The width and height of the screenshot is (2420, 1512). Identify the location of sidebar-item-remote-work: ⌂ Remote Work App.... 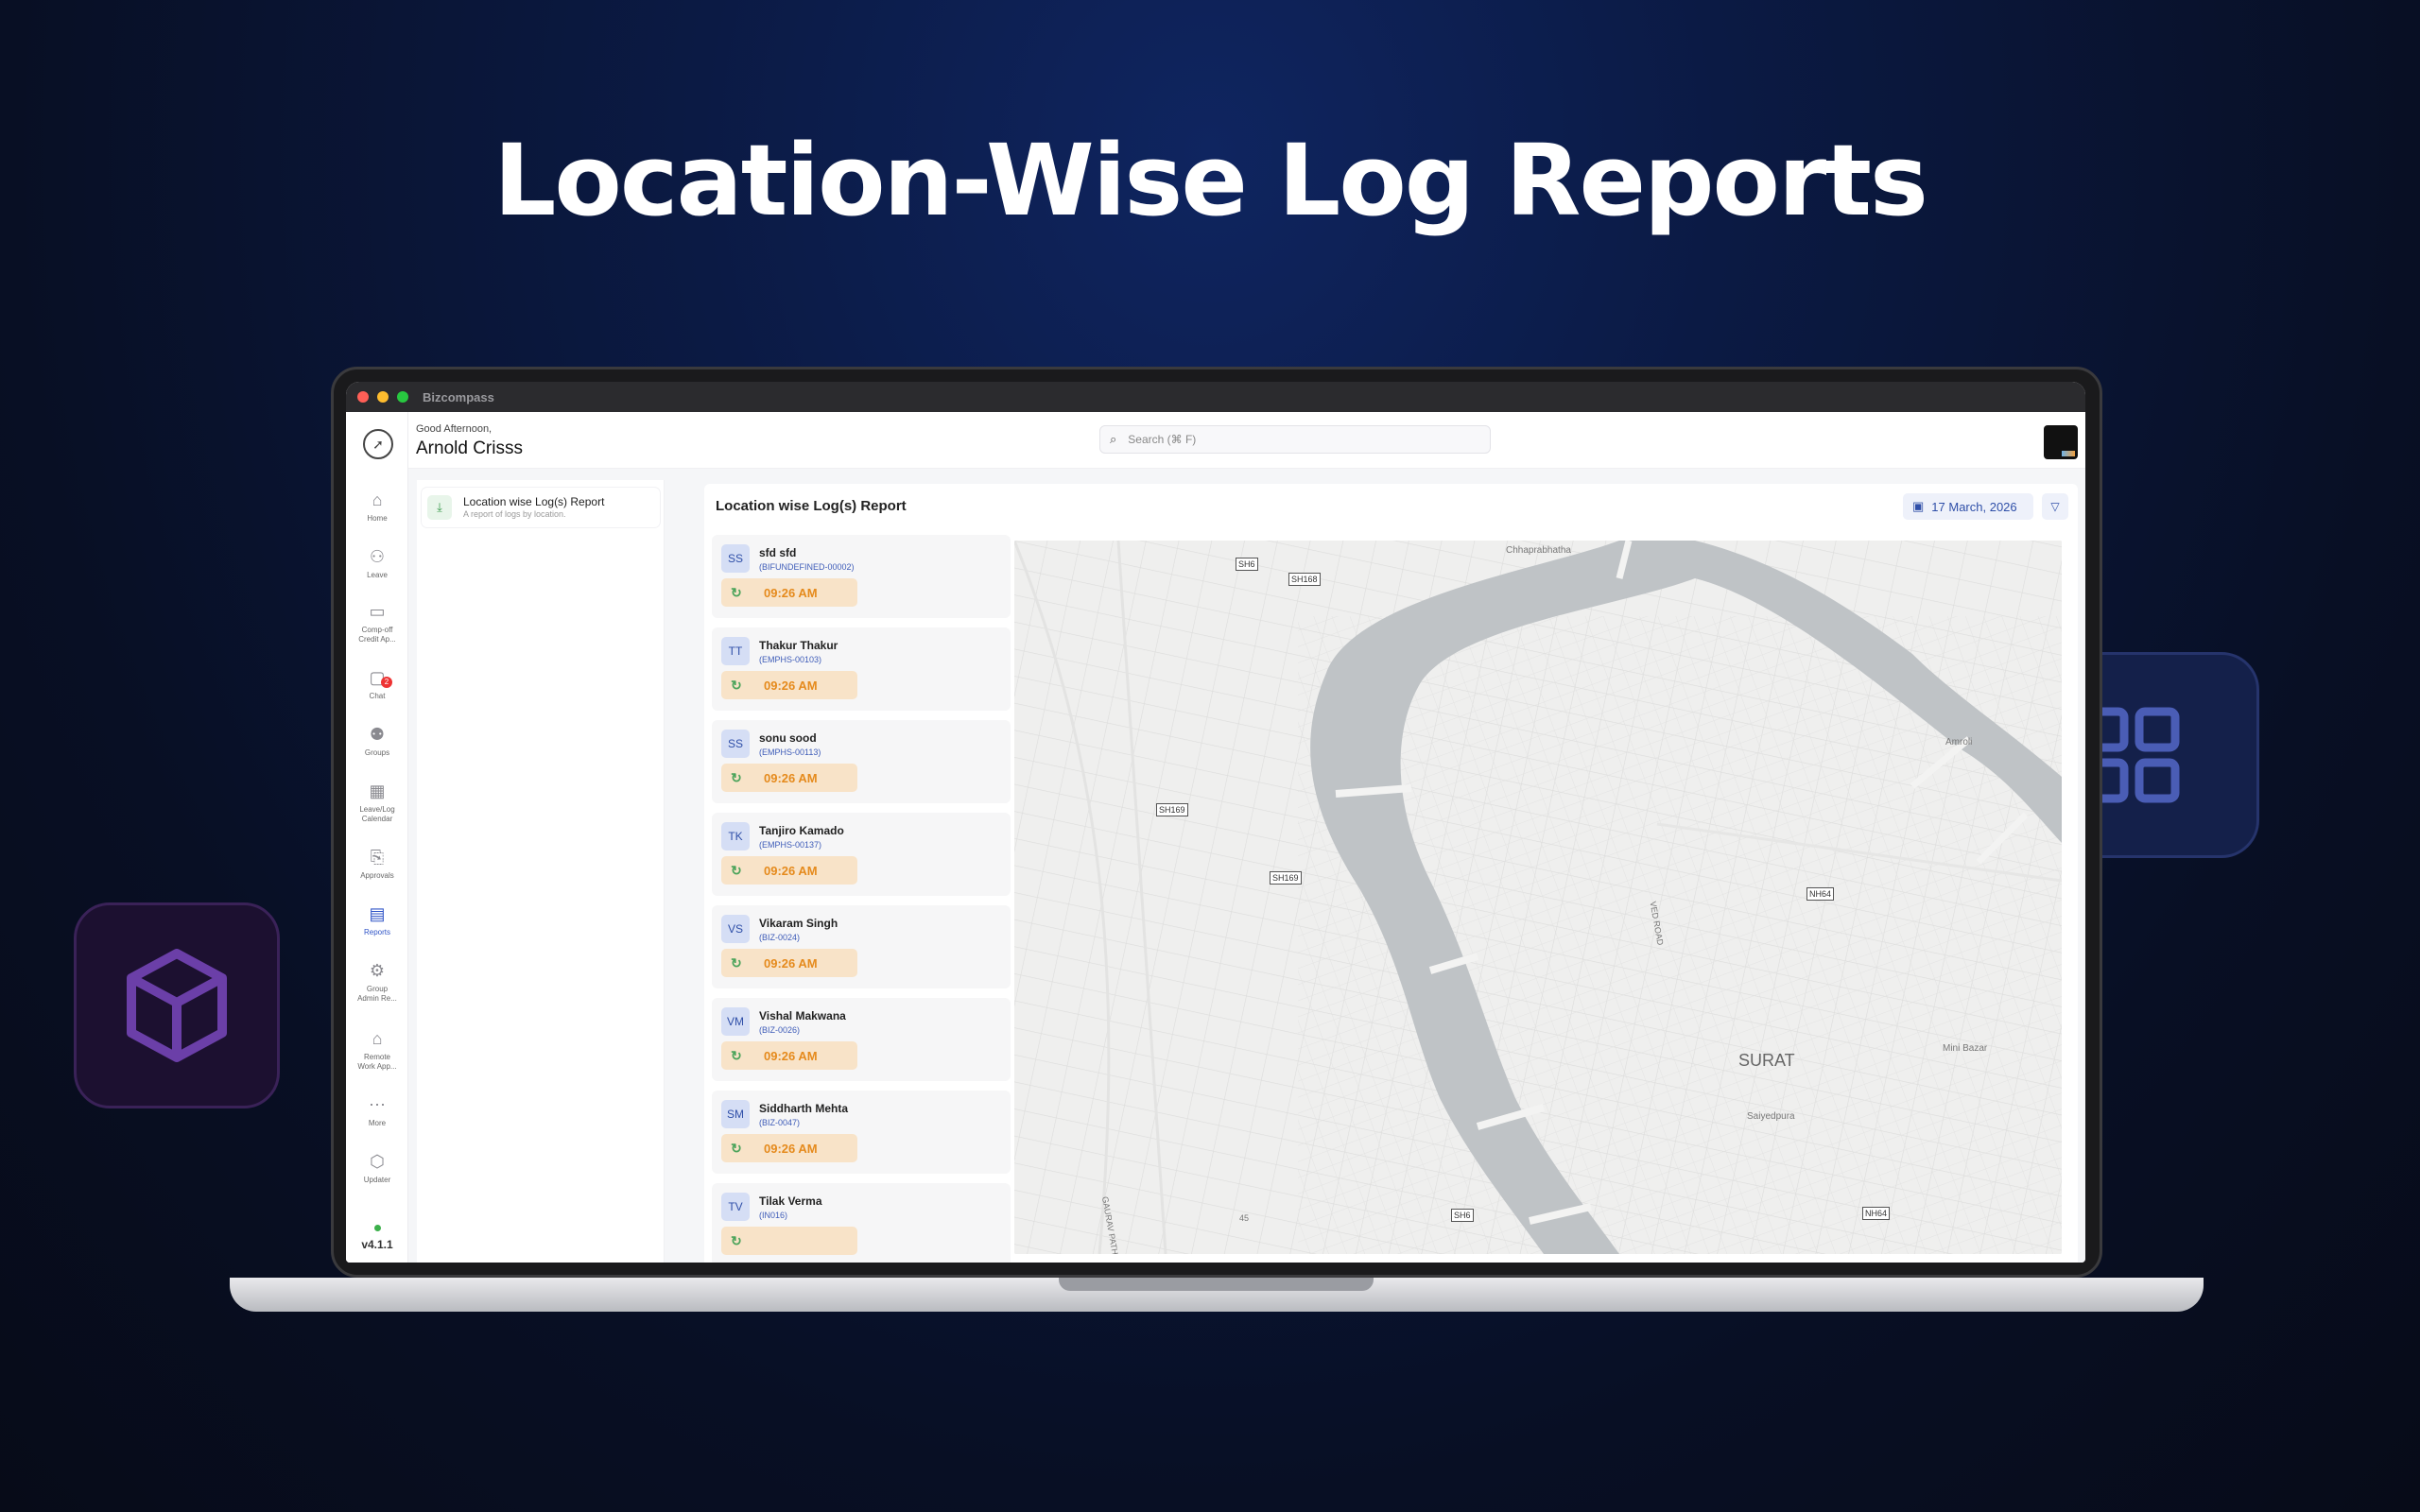
(377, 1050).